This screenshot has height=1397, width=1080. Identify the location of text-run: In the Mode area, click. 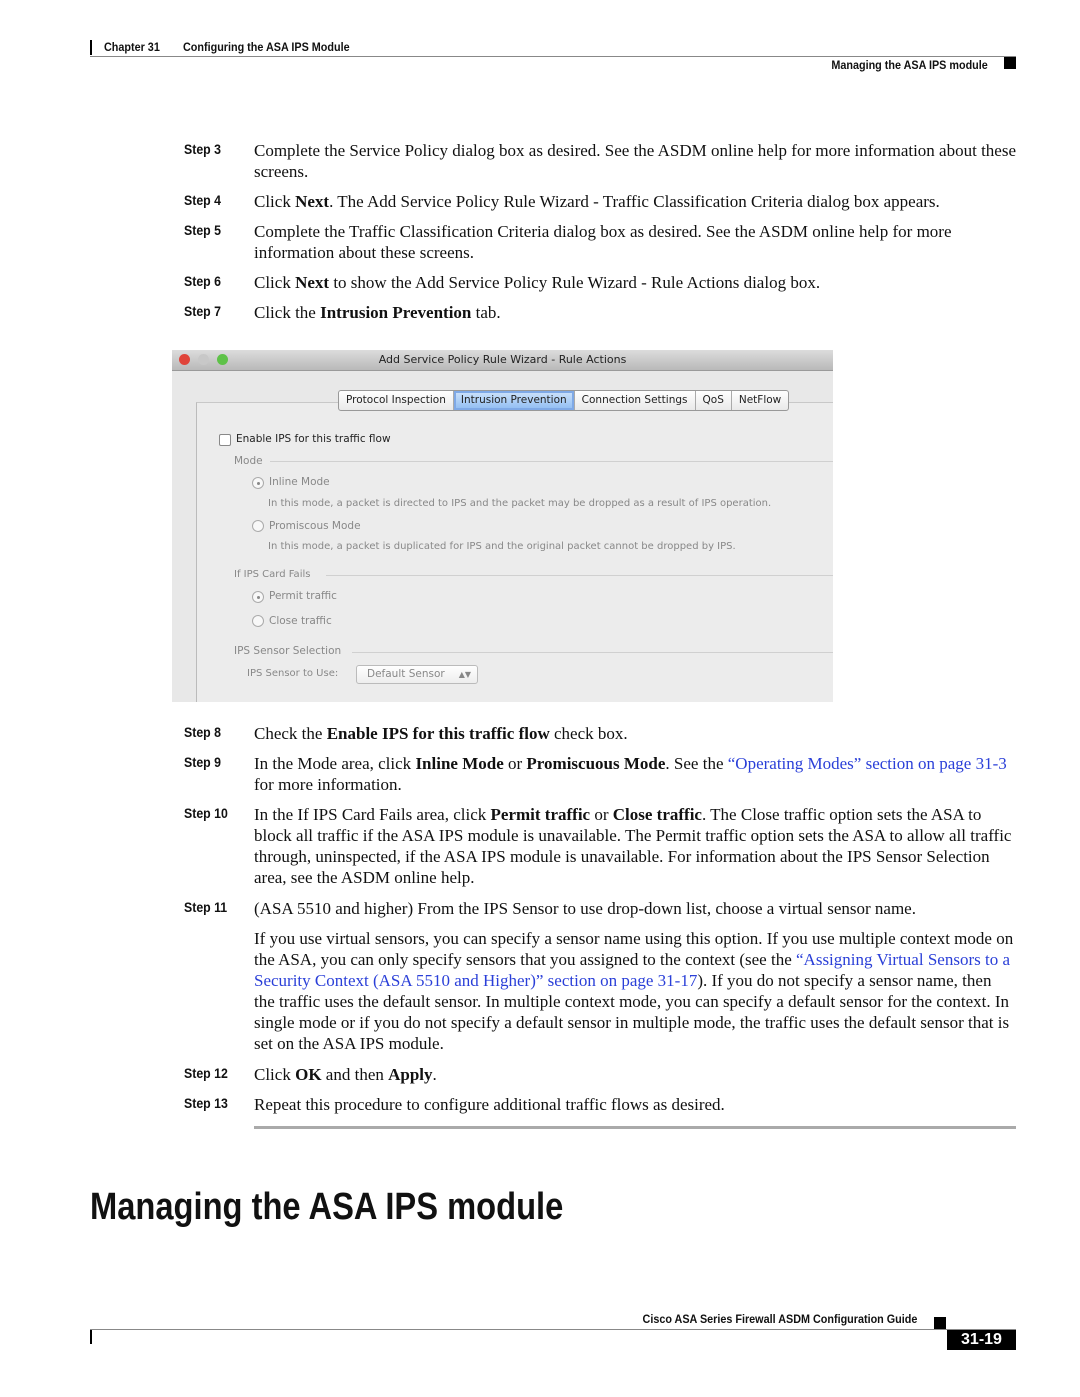
(335, 763).